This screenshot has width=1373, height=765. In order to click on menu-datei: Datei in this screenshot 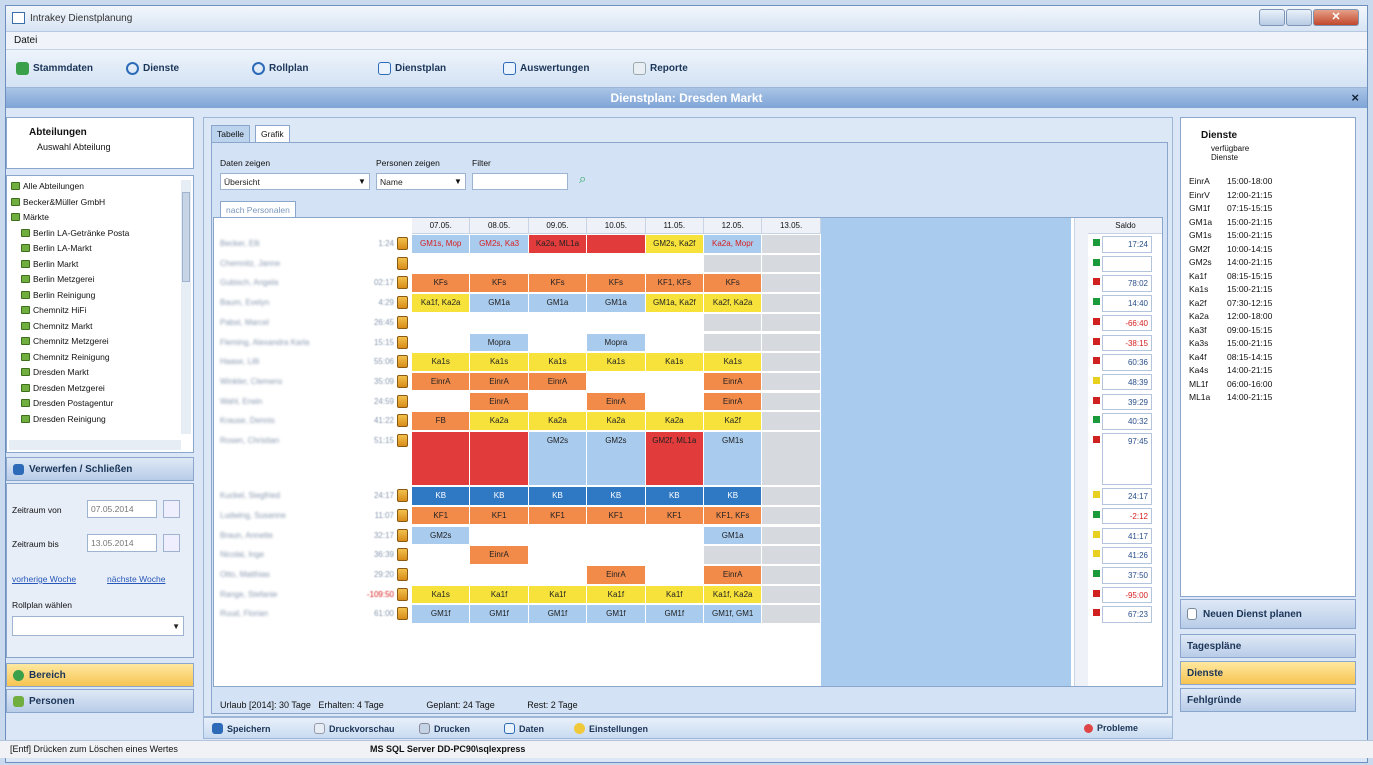, I will do `click(25, 40)`.